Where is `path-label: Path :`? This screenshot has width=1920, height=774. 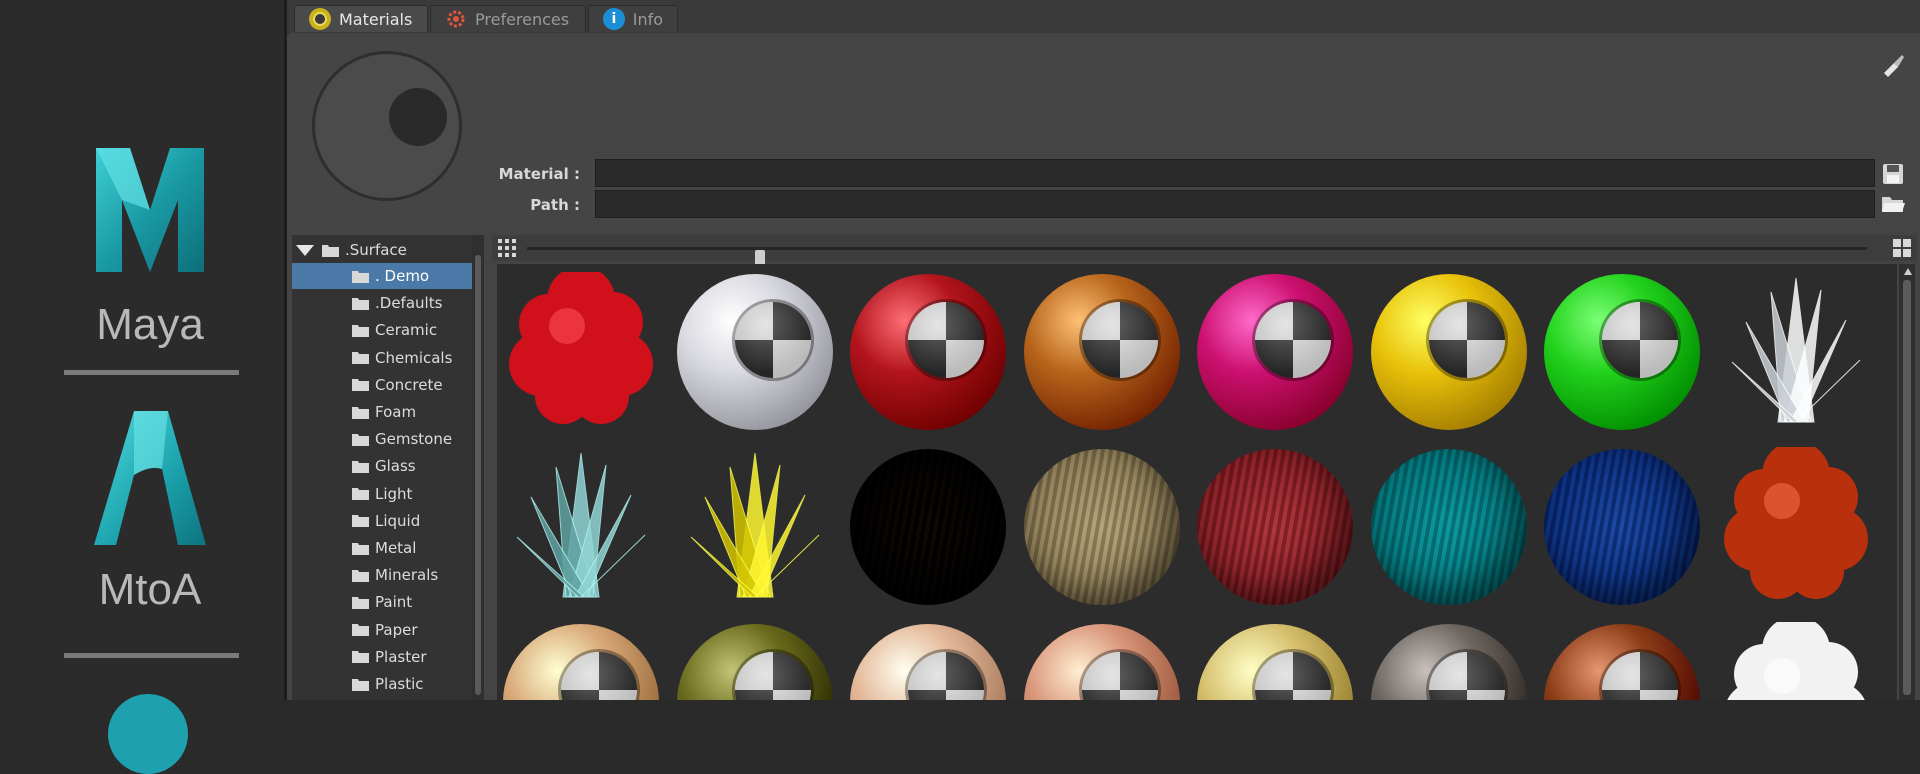
path-label: Path : is located at coordinates (555, 205).